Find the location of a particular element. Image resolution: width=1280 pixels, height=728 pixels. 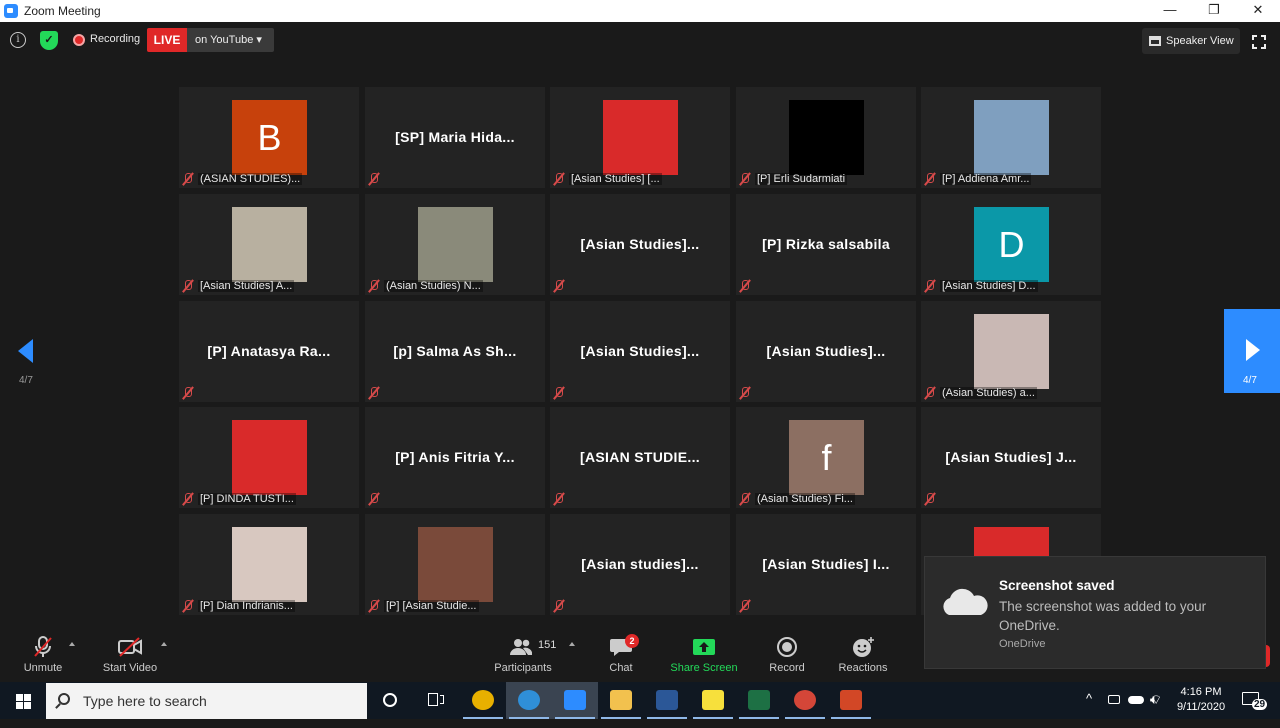

minimize-button: — is located at coordinates (1170, 11).